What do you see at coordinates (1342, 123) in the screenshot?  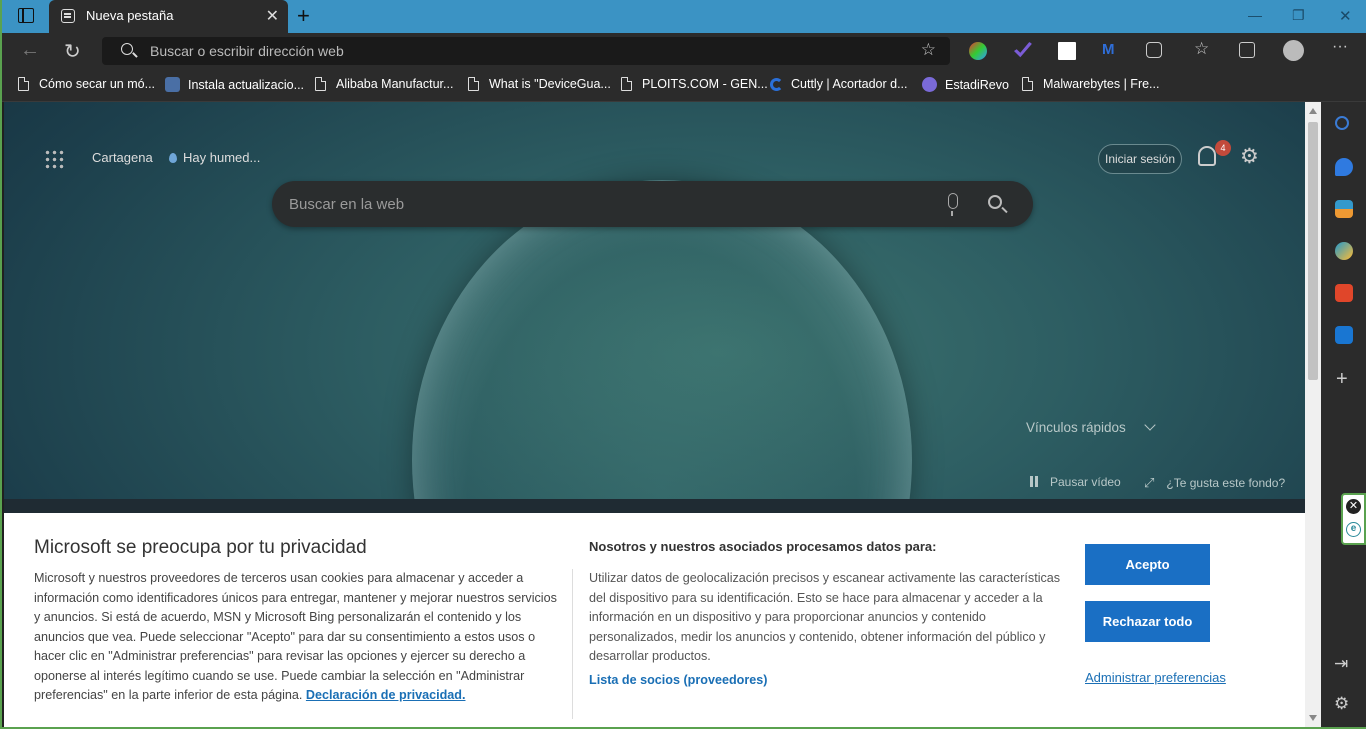 I see `sidebar-search-icon` at bounding box center [1342, 123].